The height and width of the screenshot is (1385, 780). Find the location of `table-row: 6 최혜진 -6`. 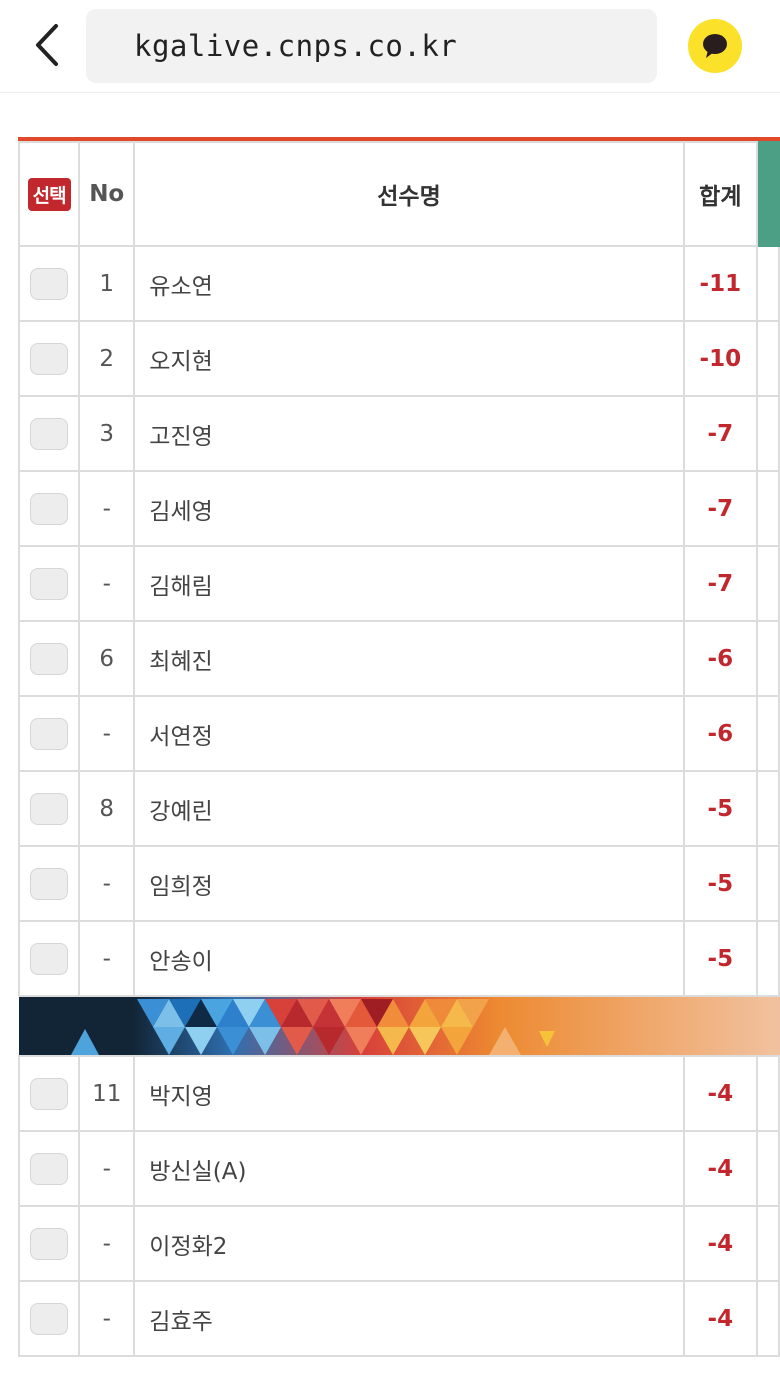

table-row: 6 최혜진 -6 is located at coordinates (398, 658).